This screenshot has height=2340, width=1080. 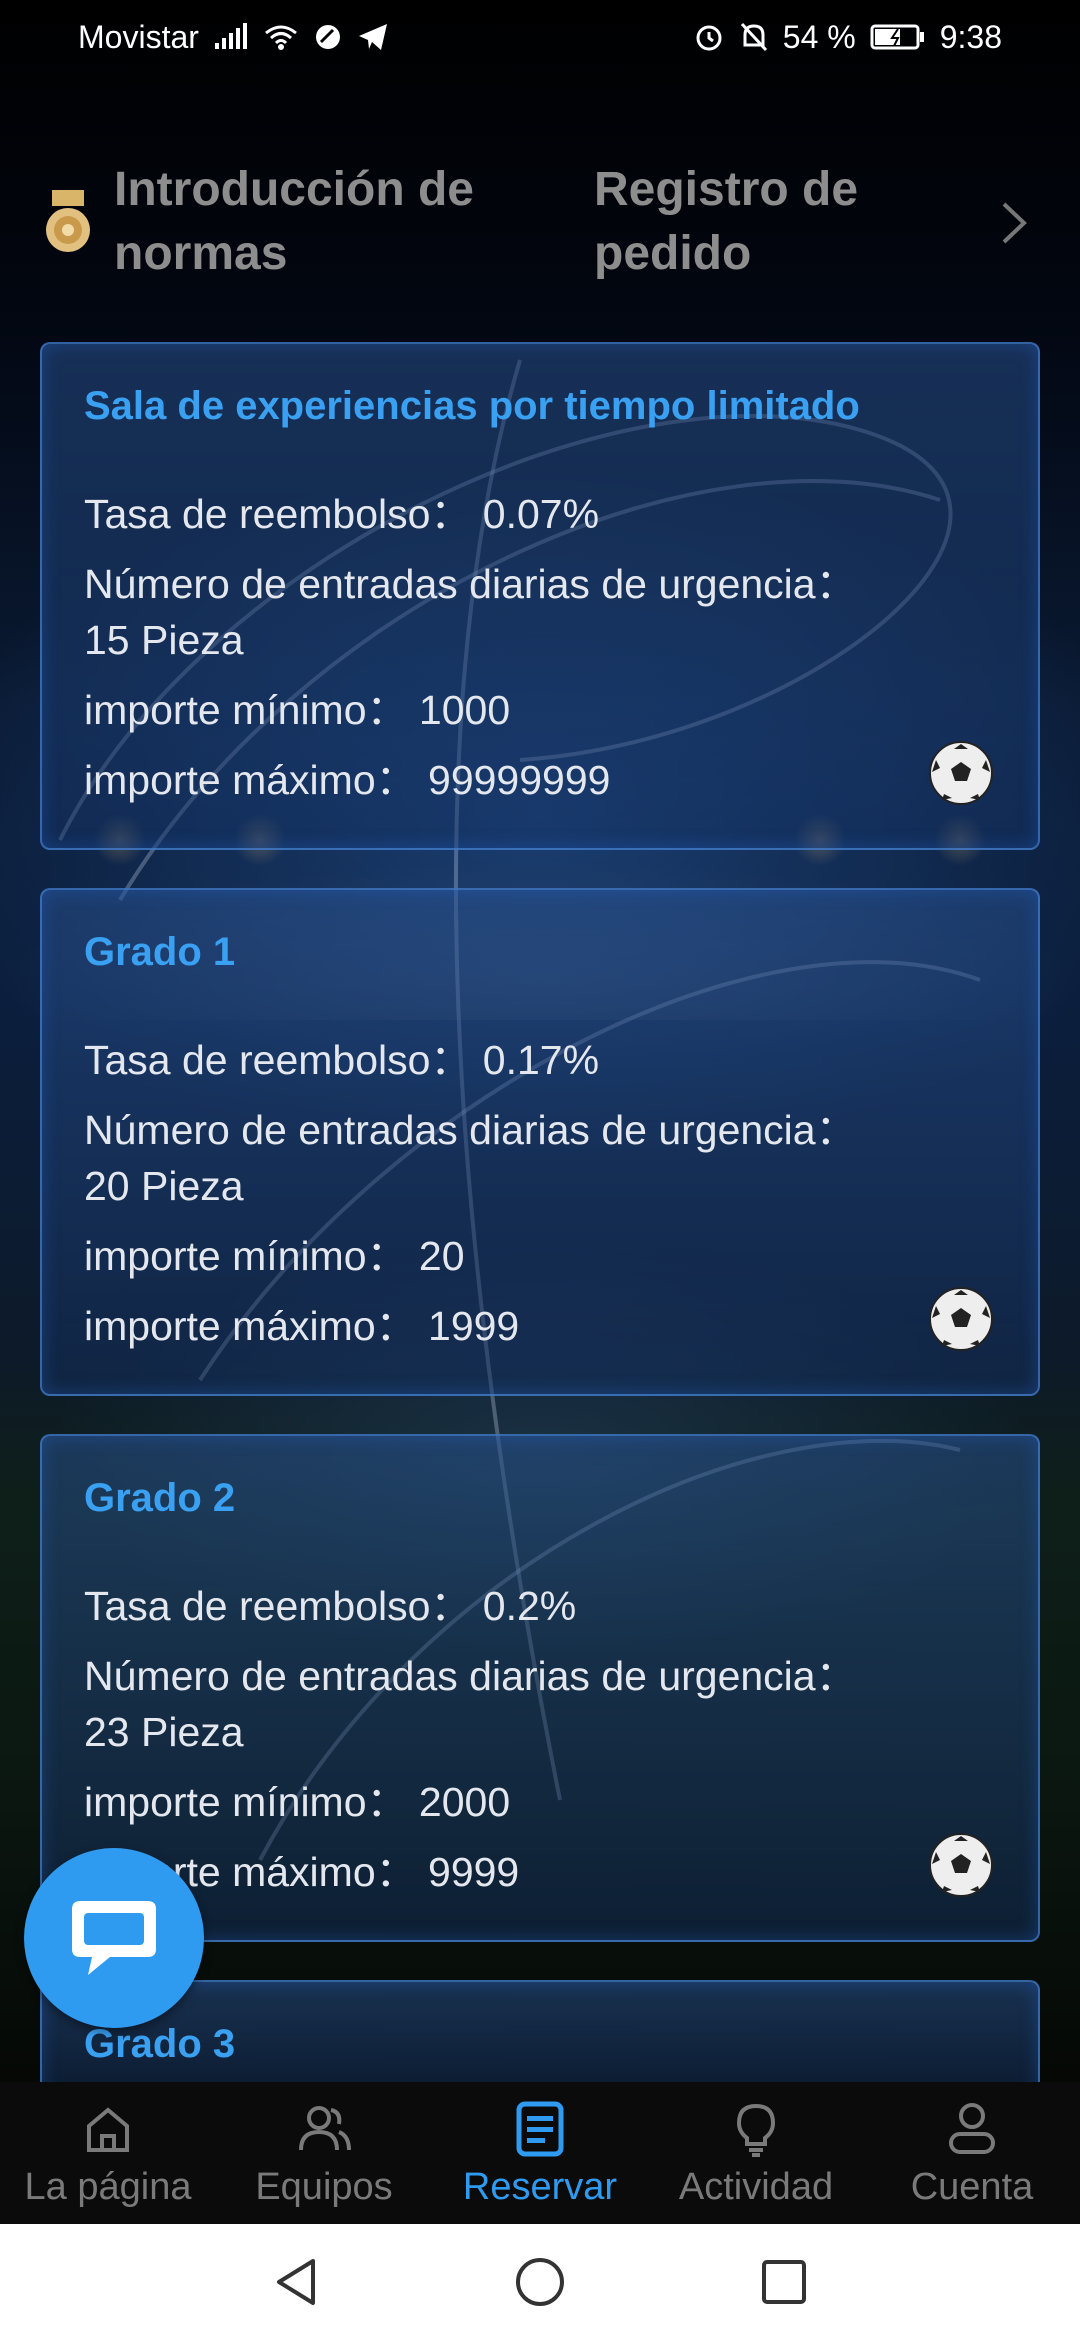 What do you see at coordinates (342, 1060) in the screenshot?
I see `refund-rate: Tasa de reembolso： 0.17%` at bounding box center [342, 1060].